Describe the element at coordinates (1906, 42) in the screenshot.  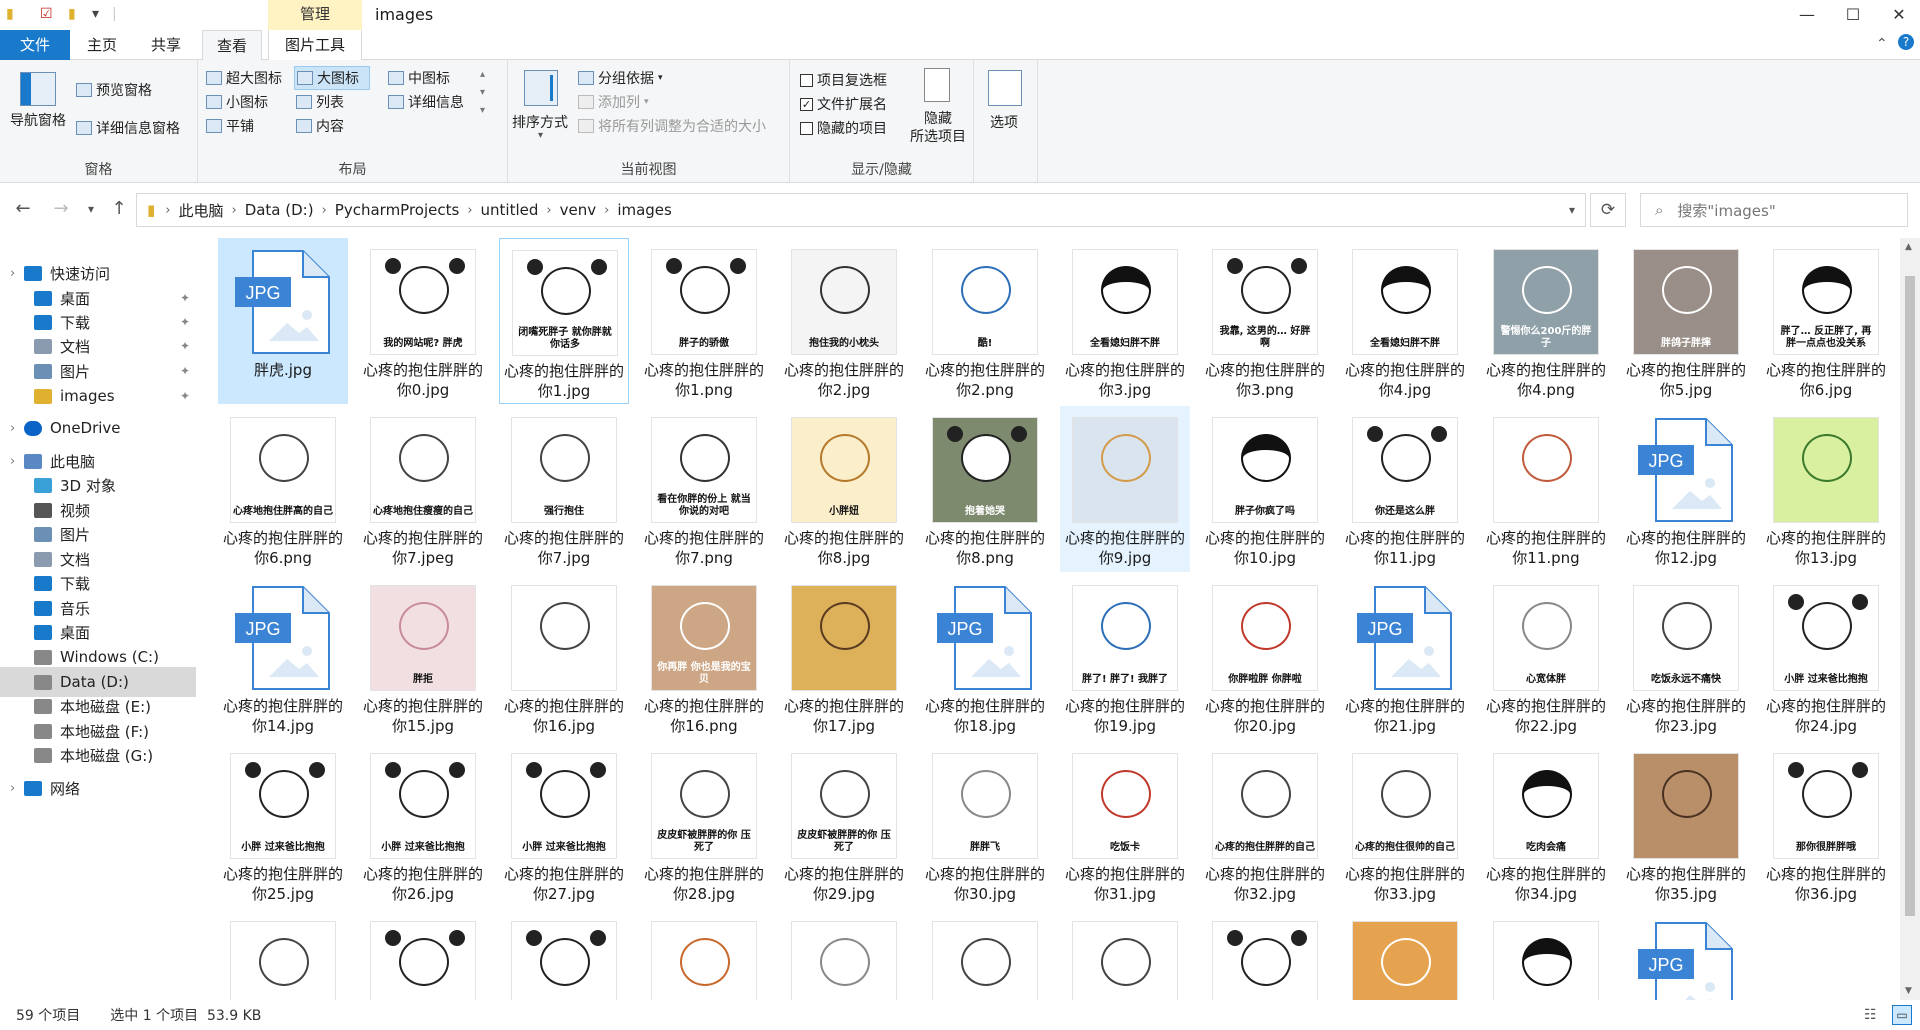
I see `help-icon: ?` at that location.